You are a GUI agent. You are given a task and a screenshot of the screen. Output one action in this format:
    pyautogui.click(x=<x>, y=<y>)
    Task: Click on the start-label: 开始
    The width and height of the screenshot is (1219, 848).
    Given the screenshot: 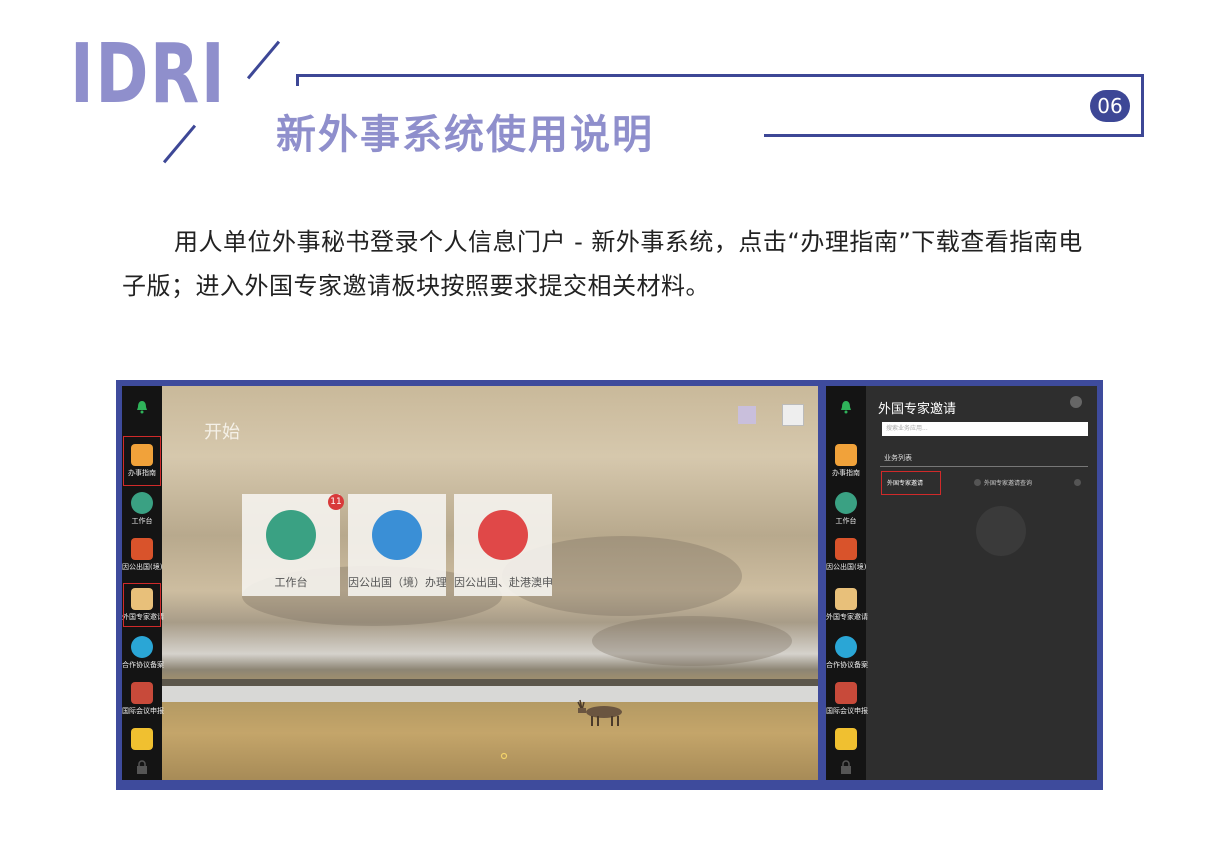 What is the action you would take?
    pyautogui.click(x=222, y=432)
    